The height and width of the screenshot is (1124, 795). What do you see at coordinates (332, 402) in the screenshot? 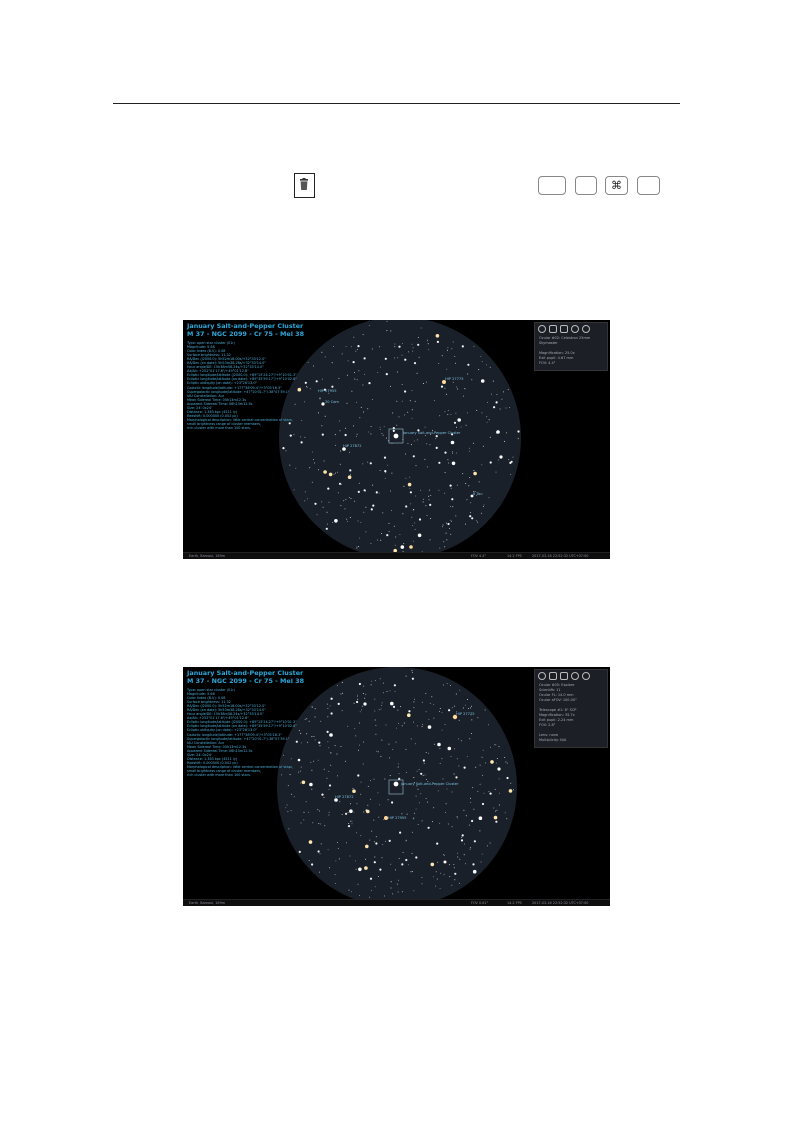
I see `star-label: 20 Cam` at bounding box center [332, 402].